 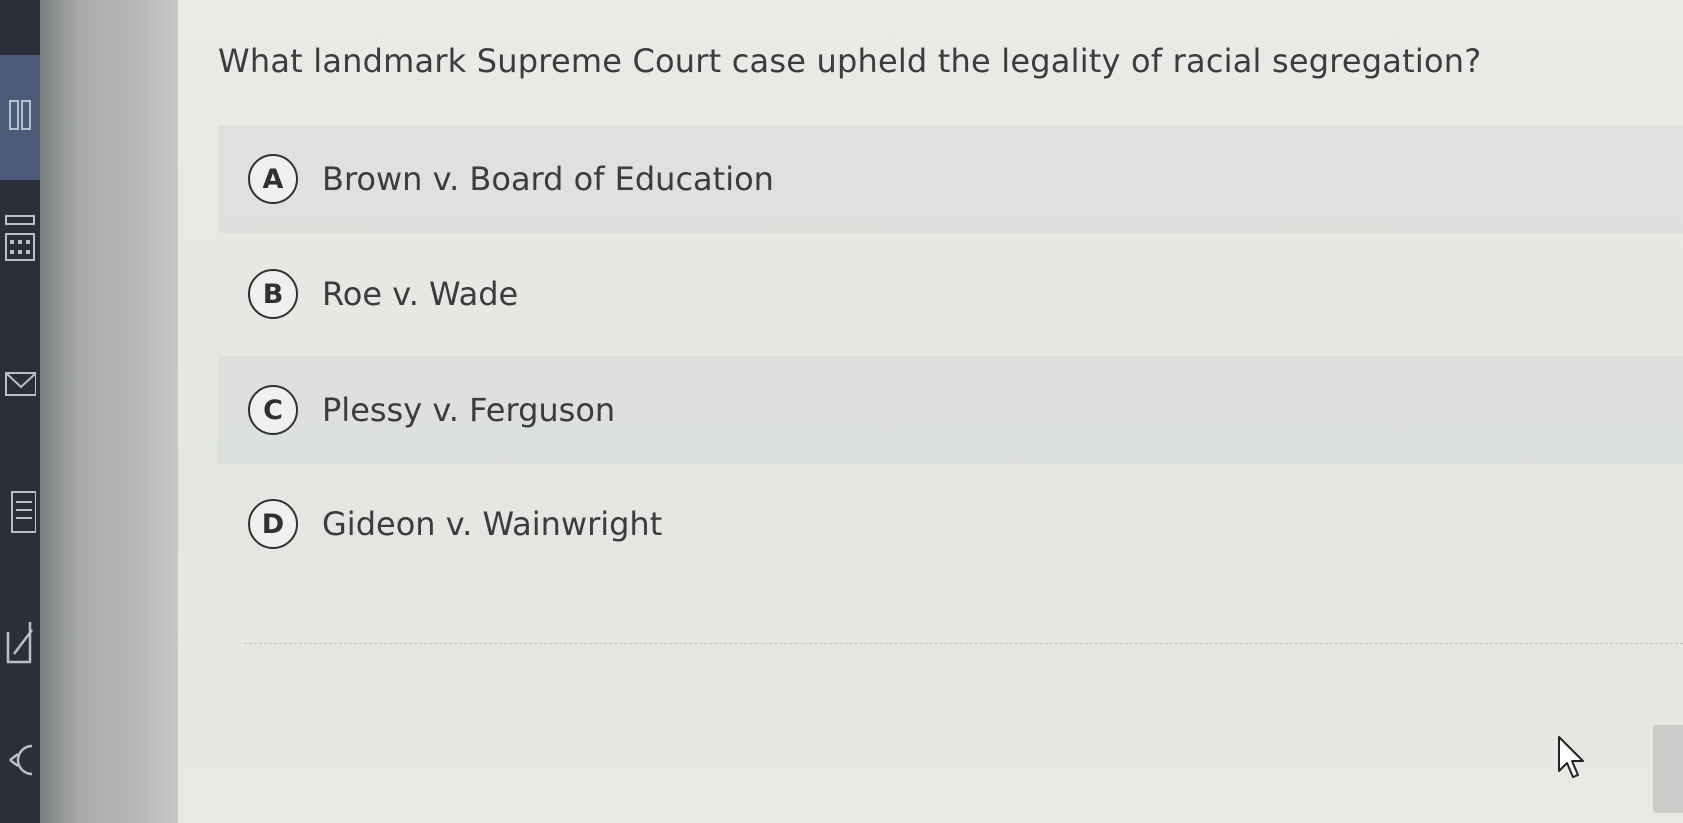 What do you see at coordinates (548, 179) in the screenshot?
I see `option-label: Brown v. Board of Education` at bounding box center [548, 179].